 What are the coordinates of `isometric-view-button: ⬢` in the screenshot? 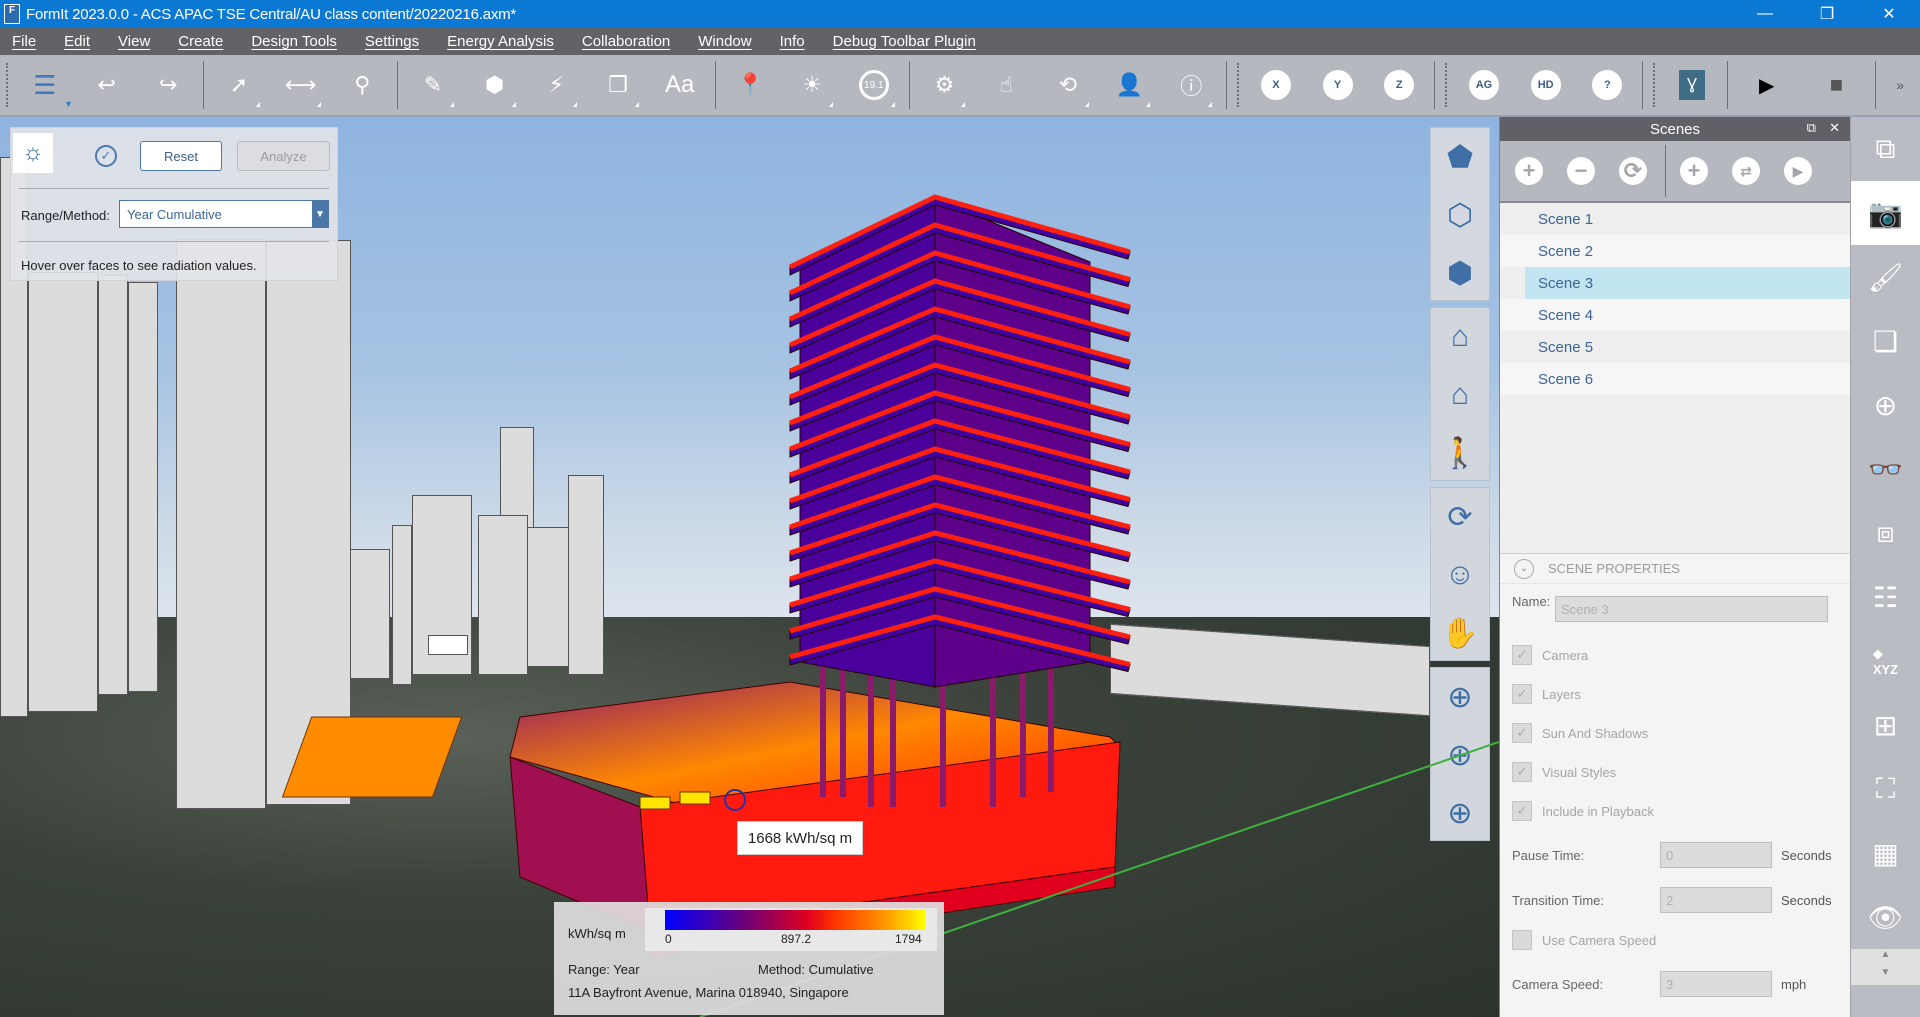 It's located at (1460, 273).